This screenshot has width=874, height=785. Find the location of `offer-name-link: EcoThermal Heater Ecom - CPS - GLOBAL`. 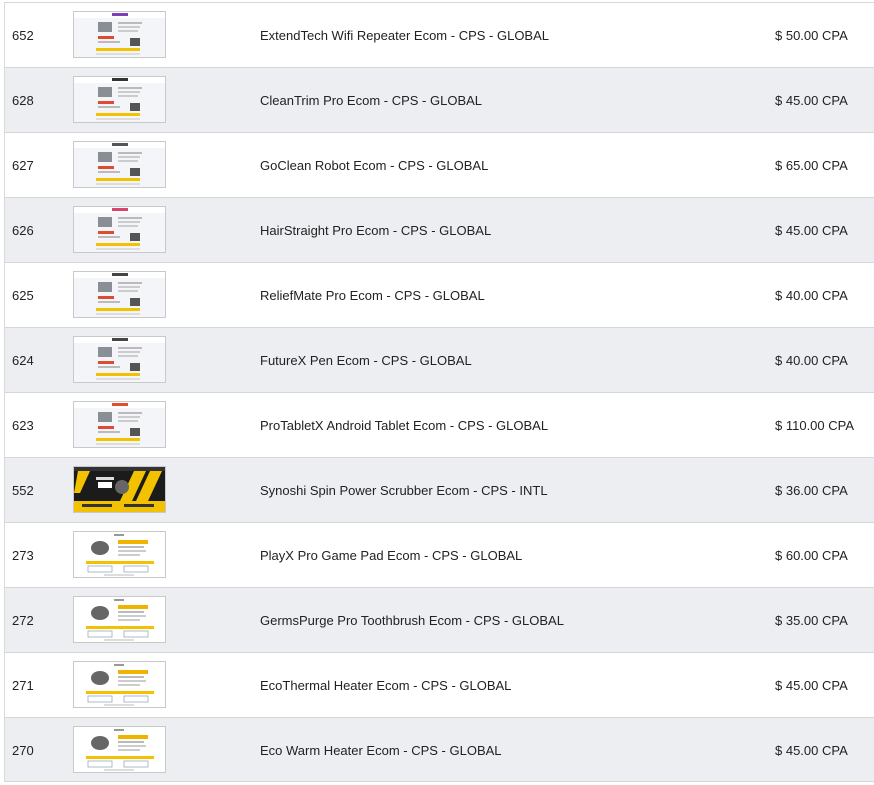

offer-name-link: EcoThermal Heater Ecom - CPS - GLOBAL is located at coordinates (385, 685).